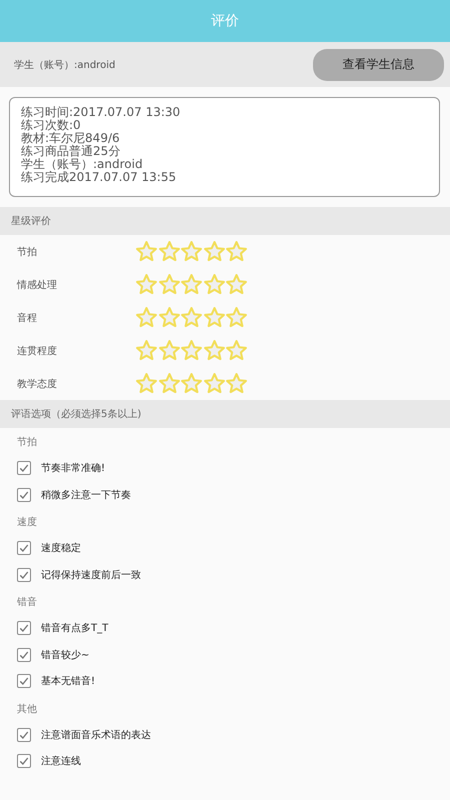 This screenshot has width=450, height=800. Describe the element at coordinates (37, 384) in the screenshot. I see `rating-label: 教学态度` at that location.